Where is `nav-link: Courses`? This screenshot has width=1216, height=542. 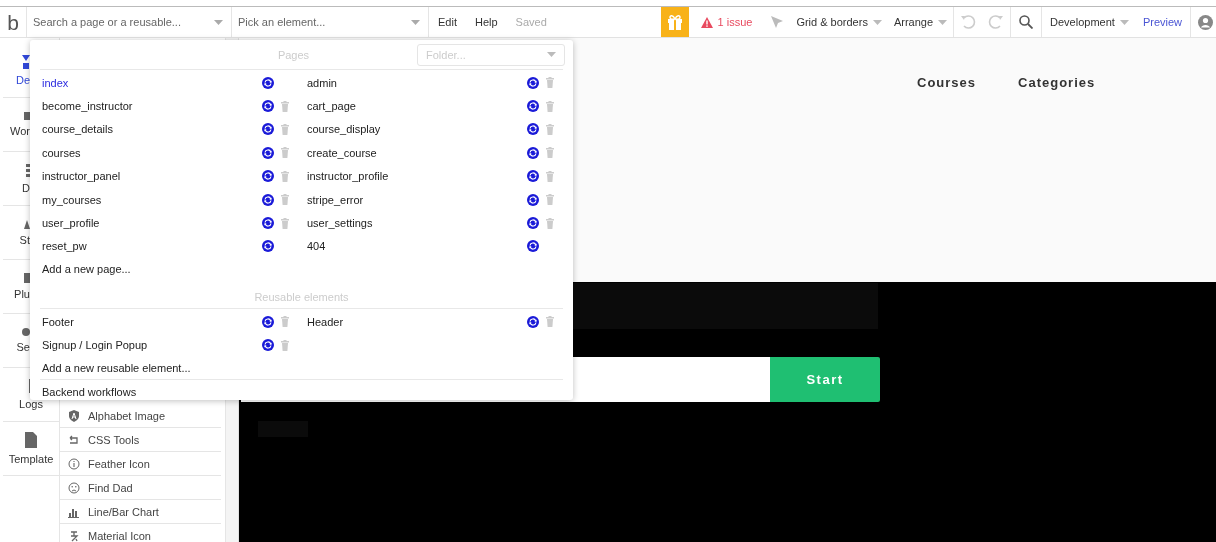
nav-link: Courses is located at coordinates (947, 82).